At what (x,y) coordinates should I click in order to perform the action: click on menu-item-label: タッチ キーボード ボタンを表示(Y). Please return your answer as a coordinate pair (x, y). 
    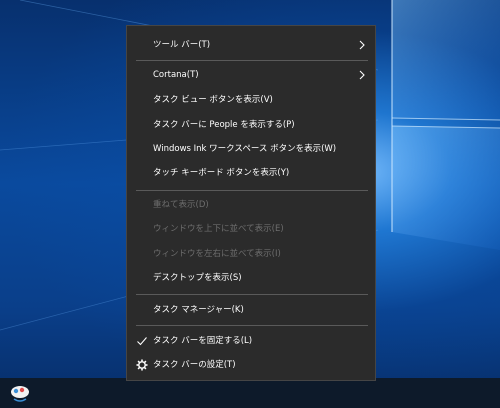
    Looking at the image, I should click on (221, 173).